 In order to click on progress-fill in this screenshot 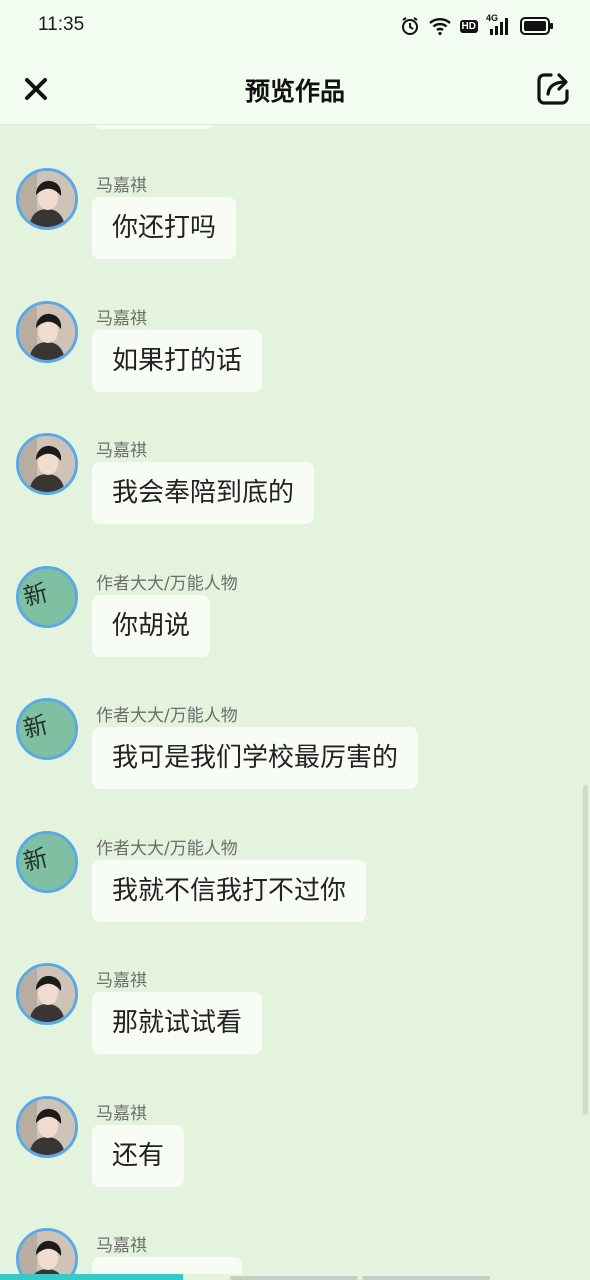, I will do `click(91, 1277)`.